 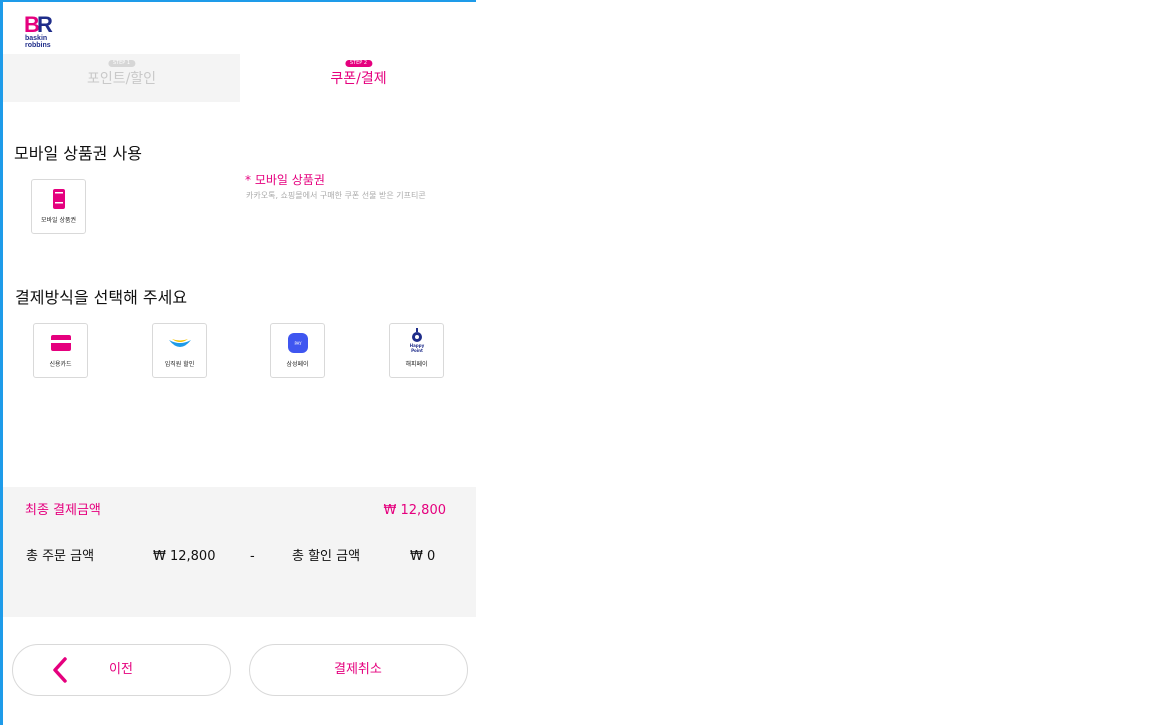 What do you see at coordinates (414, 510) in the screenshot?
I see `final-amount-value: ₩ 12,800` at bounding box center [414, 510].